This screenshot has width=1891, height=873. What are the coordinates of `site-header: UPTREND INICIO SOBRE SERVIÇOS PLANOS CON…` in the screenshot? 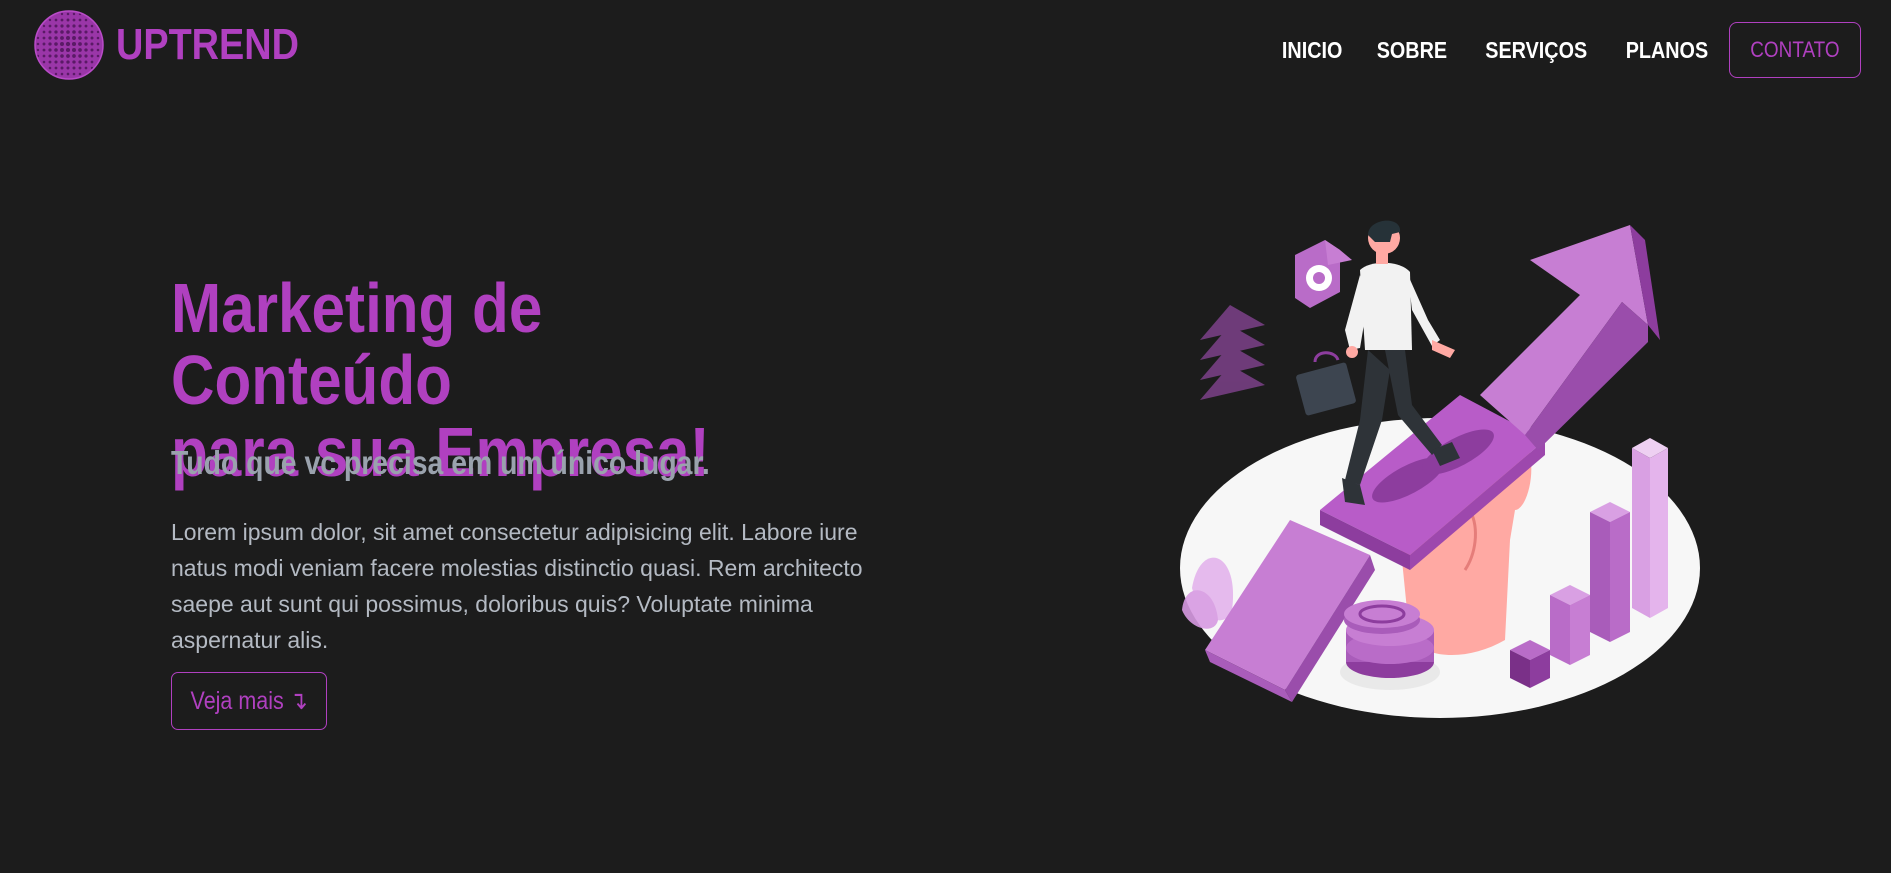 It's located at (945, 50).